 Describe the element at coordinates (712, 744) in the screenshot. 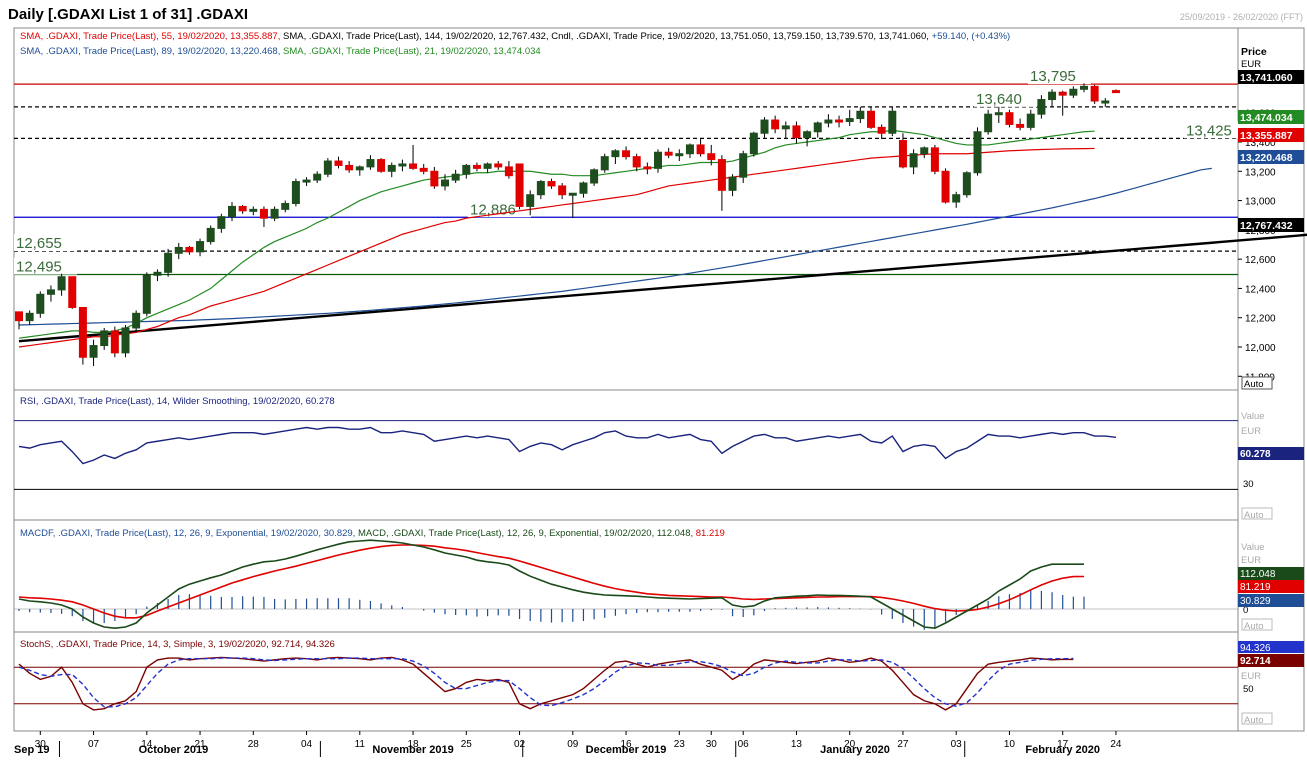

I see `x-tick-label: 30` at that location.